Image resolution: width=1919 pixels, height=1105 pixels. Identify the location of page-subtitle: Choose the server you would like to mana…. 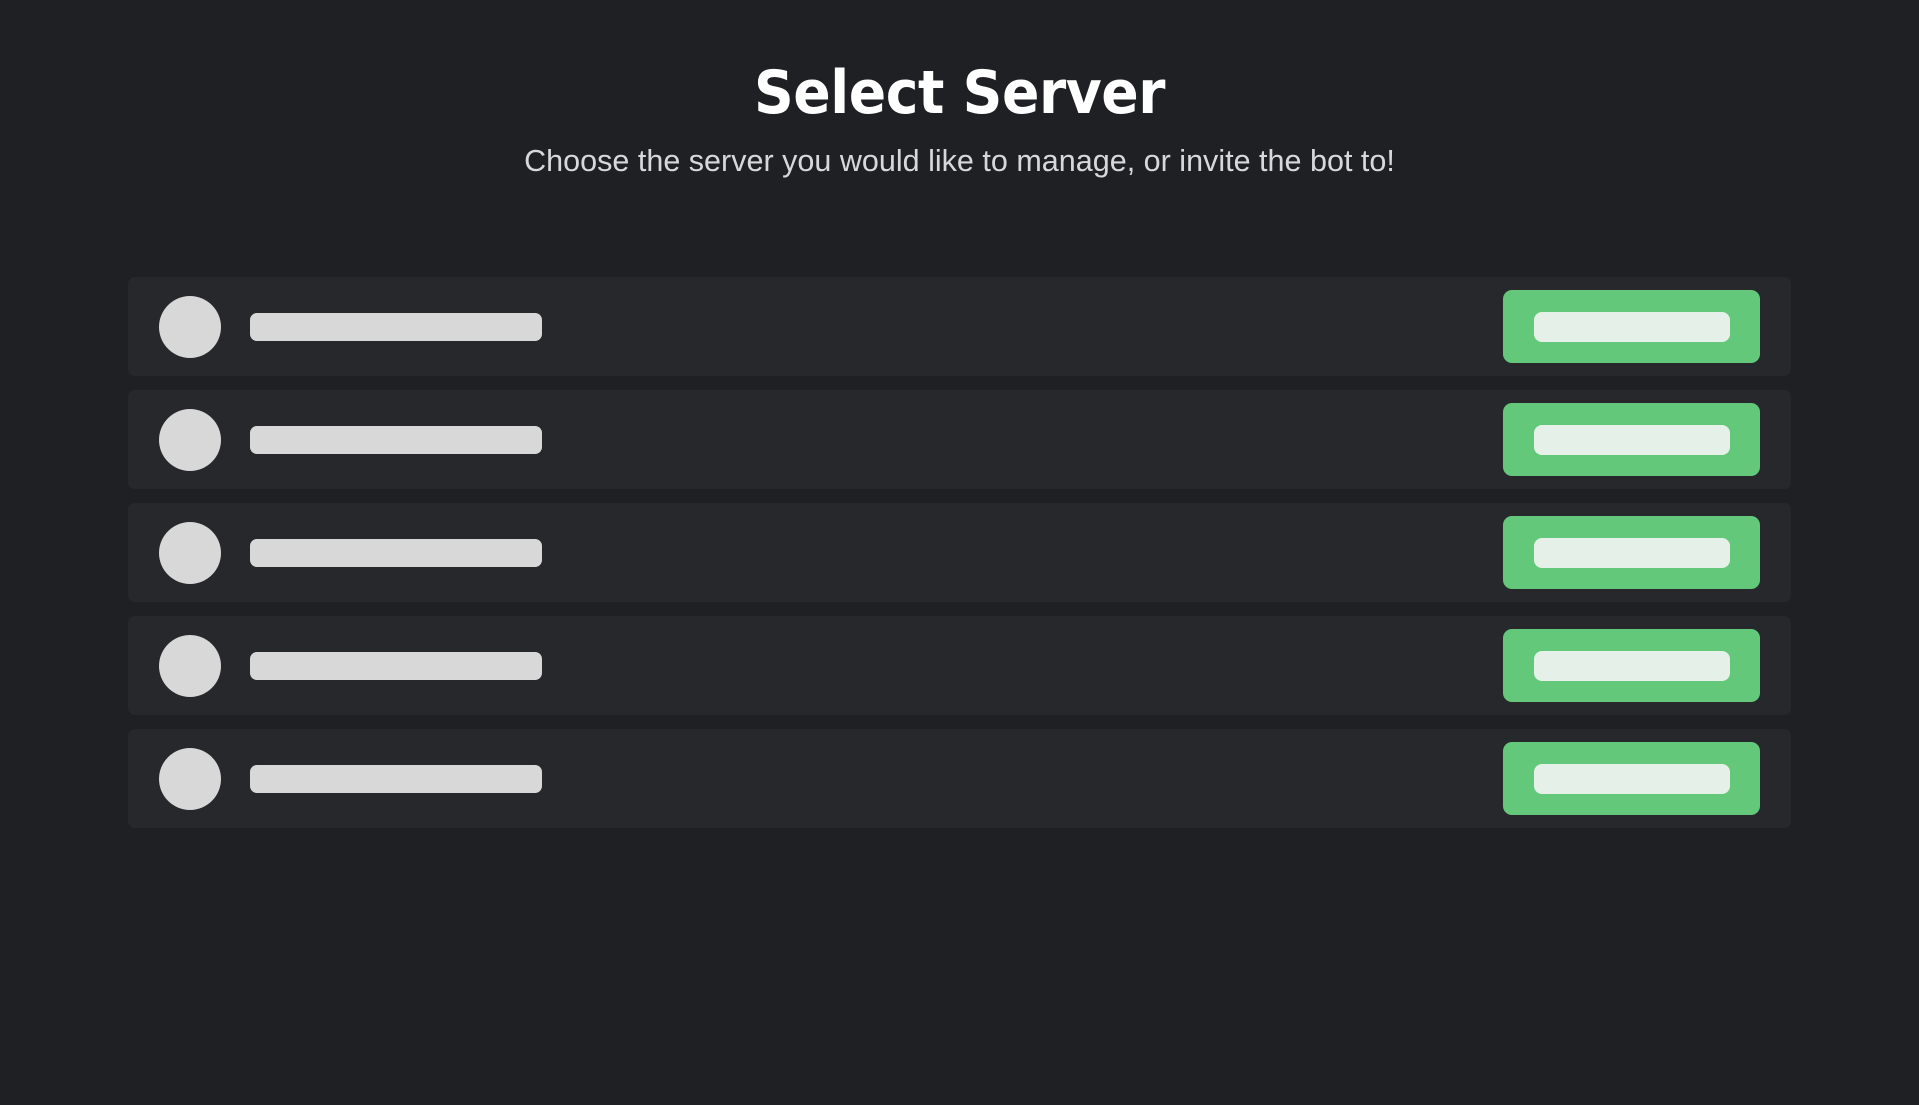
(959, 160).